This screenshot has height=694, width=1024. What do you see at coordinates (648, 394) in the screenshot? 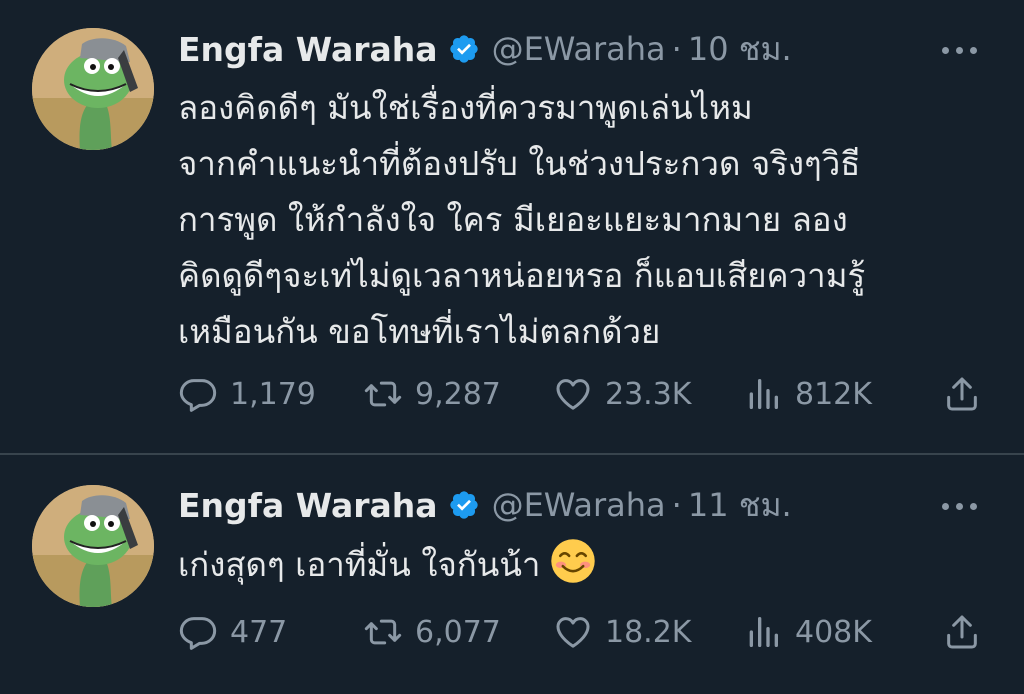
I see `like-count: 23.3K` at bounding box center [648, 394].